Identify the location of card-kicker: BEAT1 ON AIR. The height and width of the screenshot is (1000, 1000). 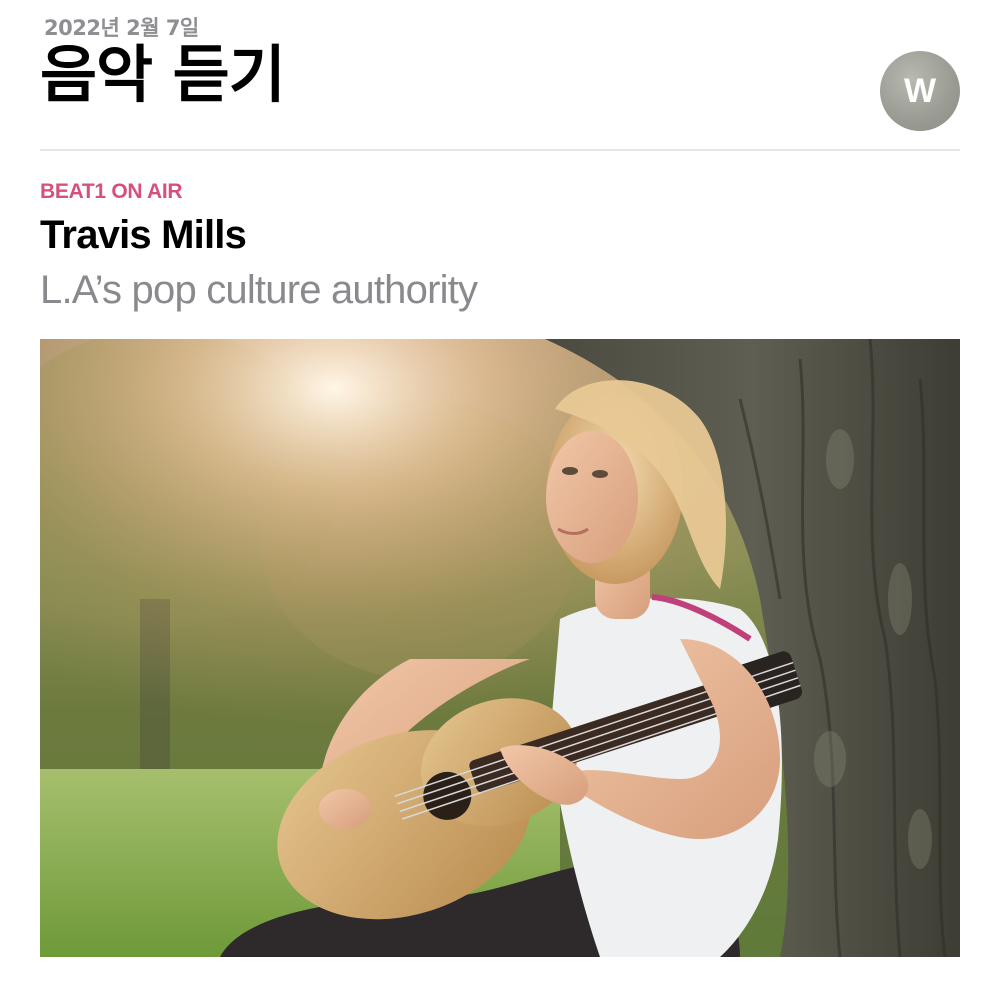
(111, 191).